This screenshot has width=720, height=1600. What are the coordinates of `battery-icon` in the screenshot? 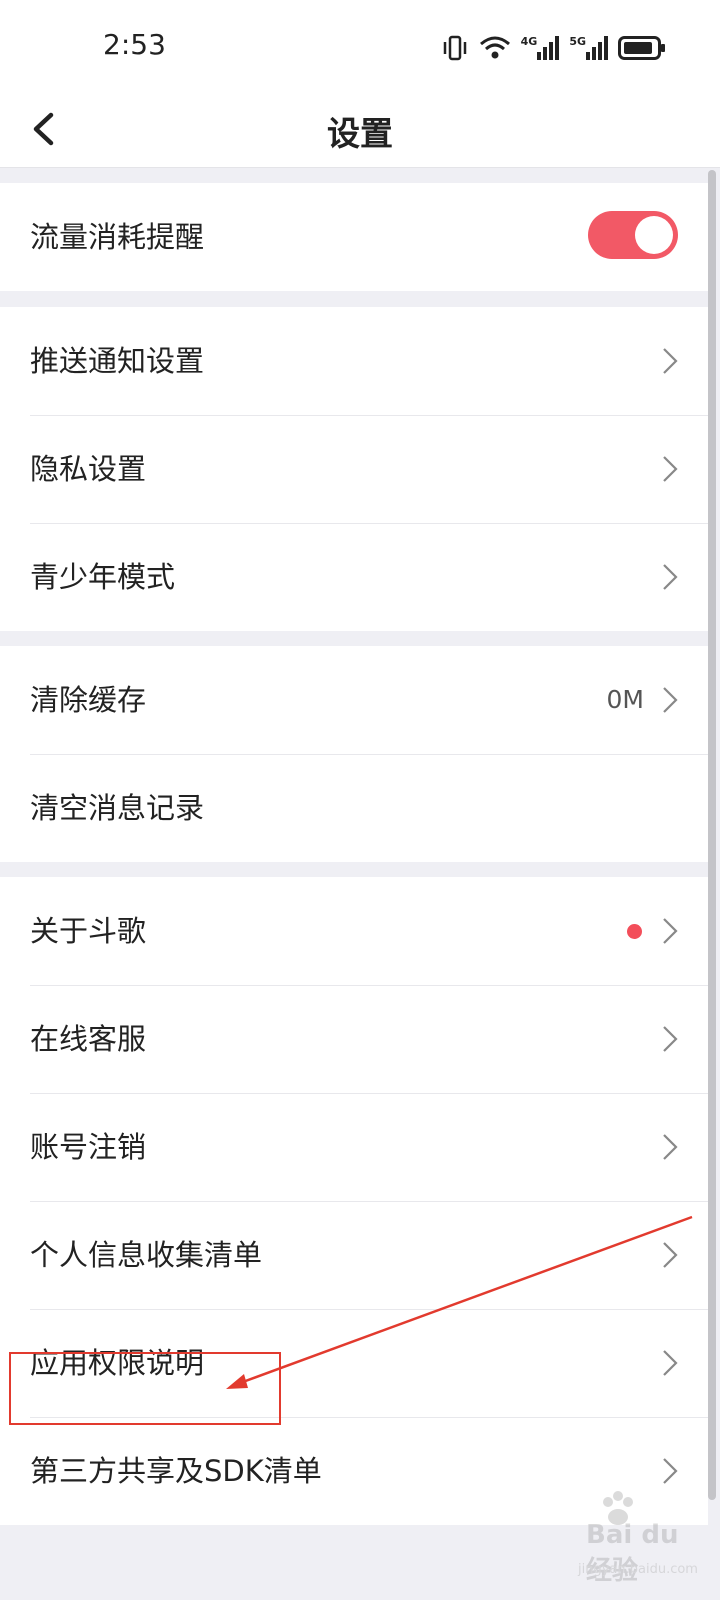 It's located at (641, 48).